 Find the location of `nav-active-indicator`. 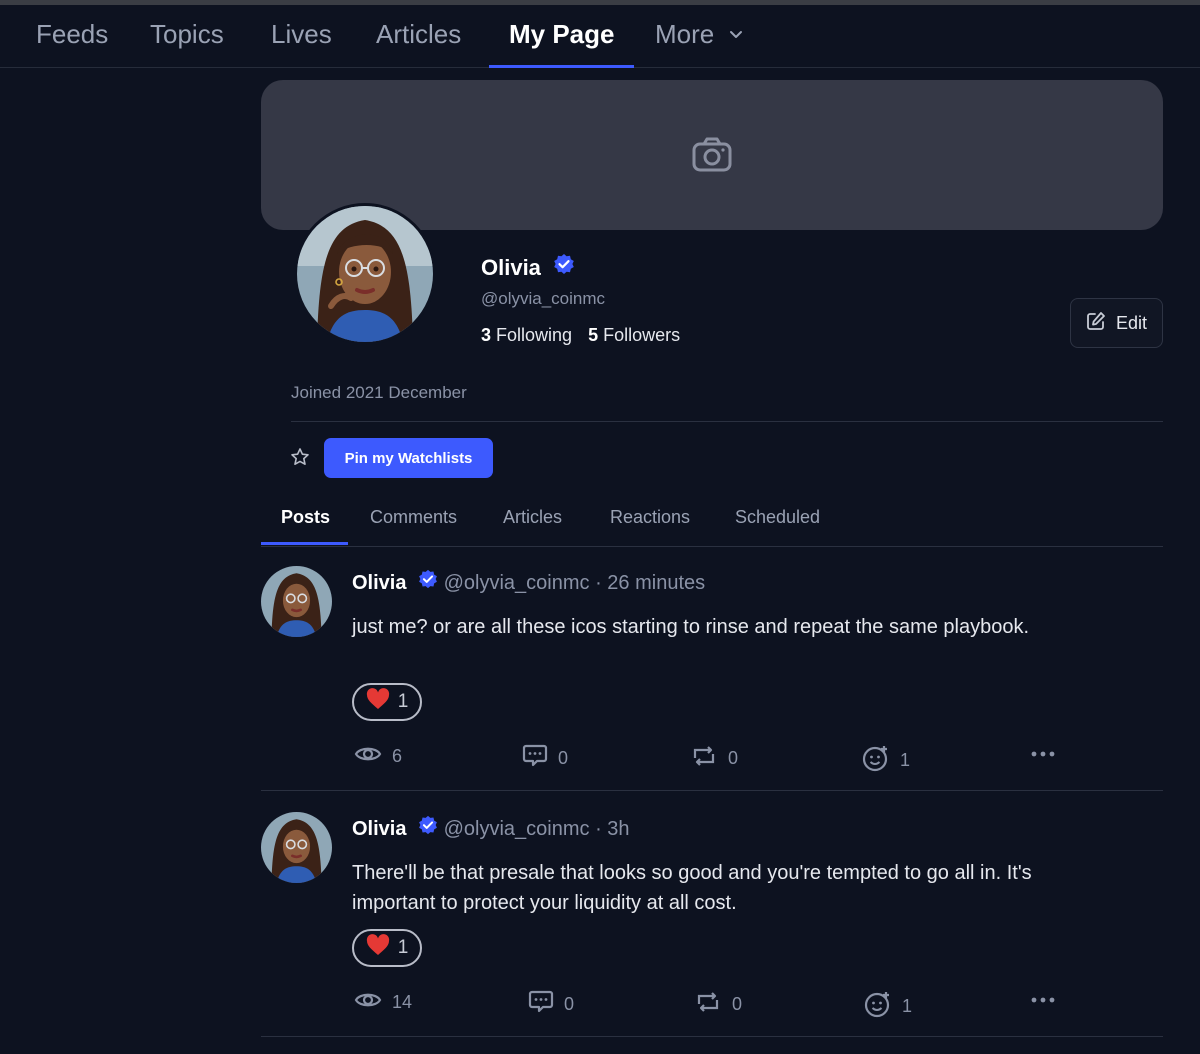

nav-active-indicator is located at coordinates (561, 66).